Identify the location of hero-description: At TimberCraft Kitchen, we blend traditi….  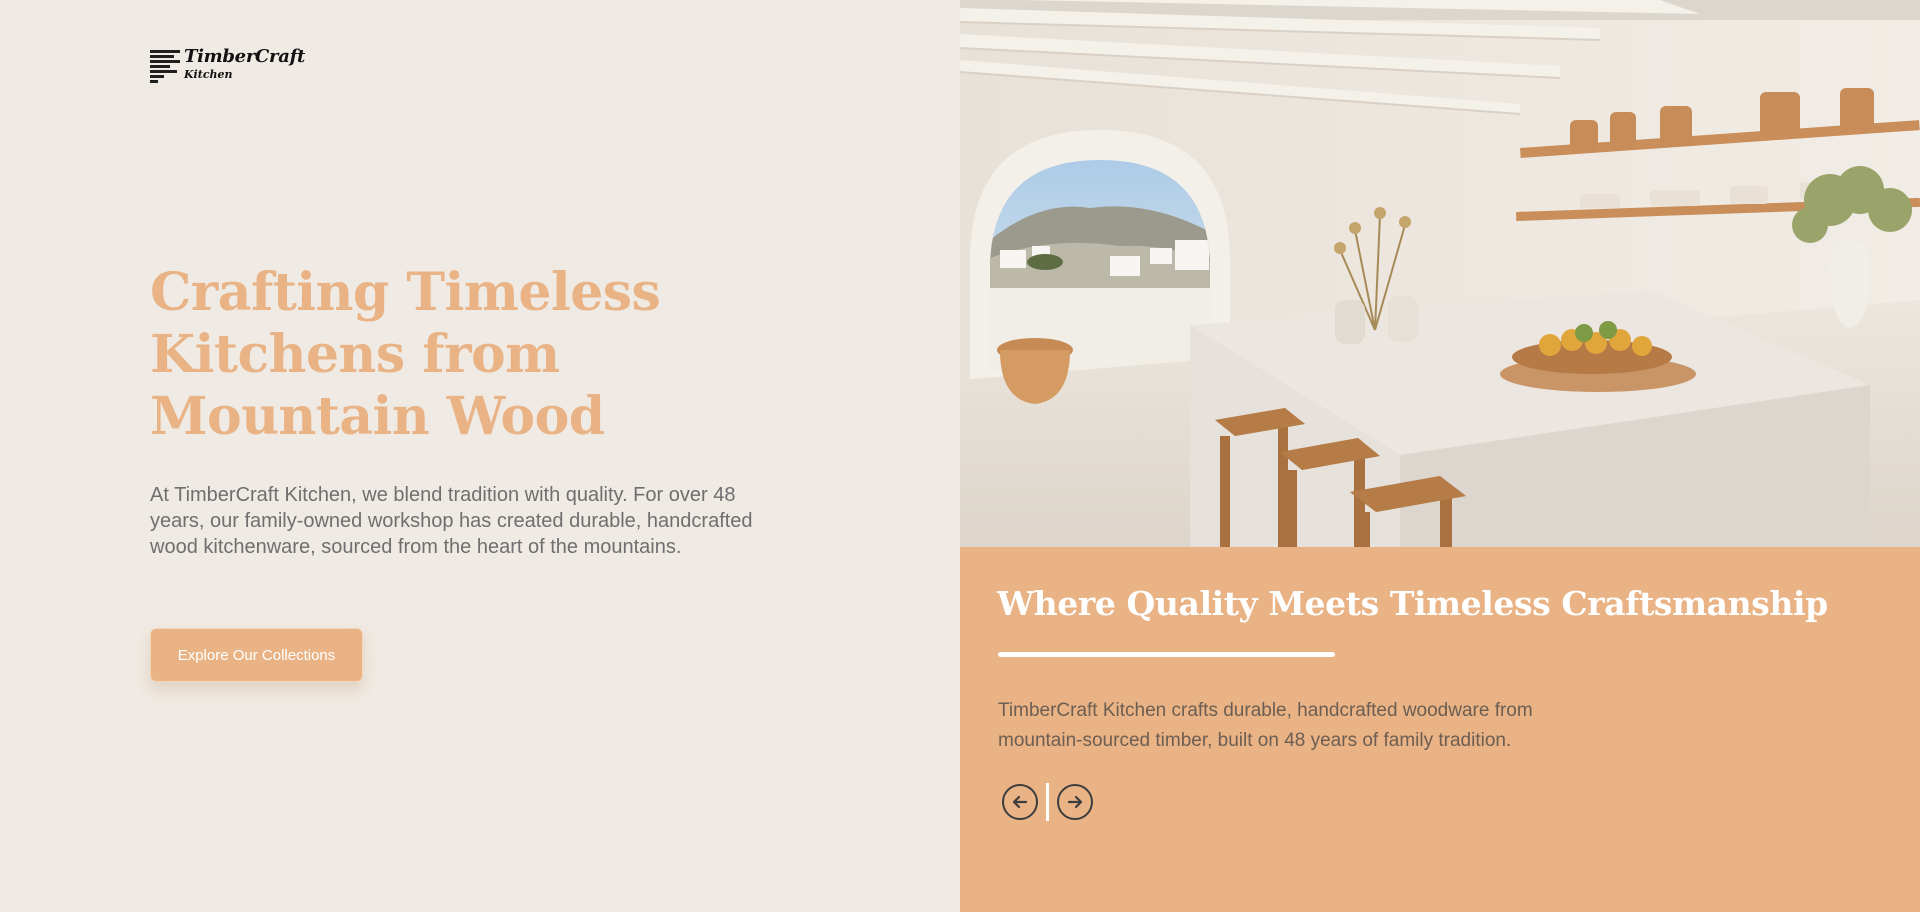
(451, 521).